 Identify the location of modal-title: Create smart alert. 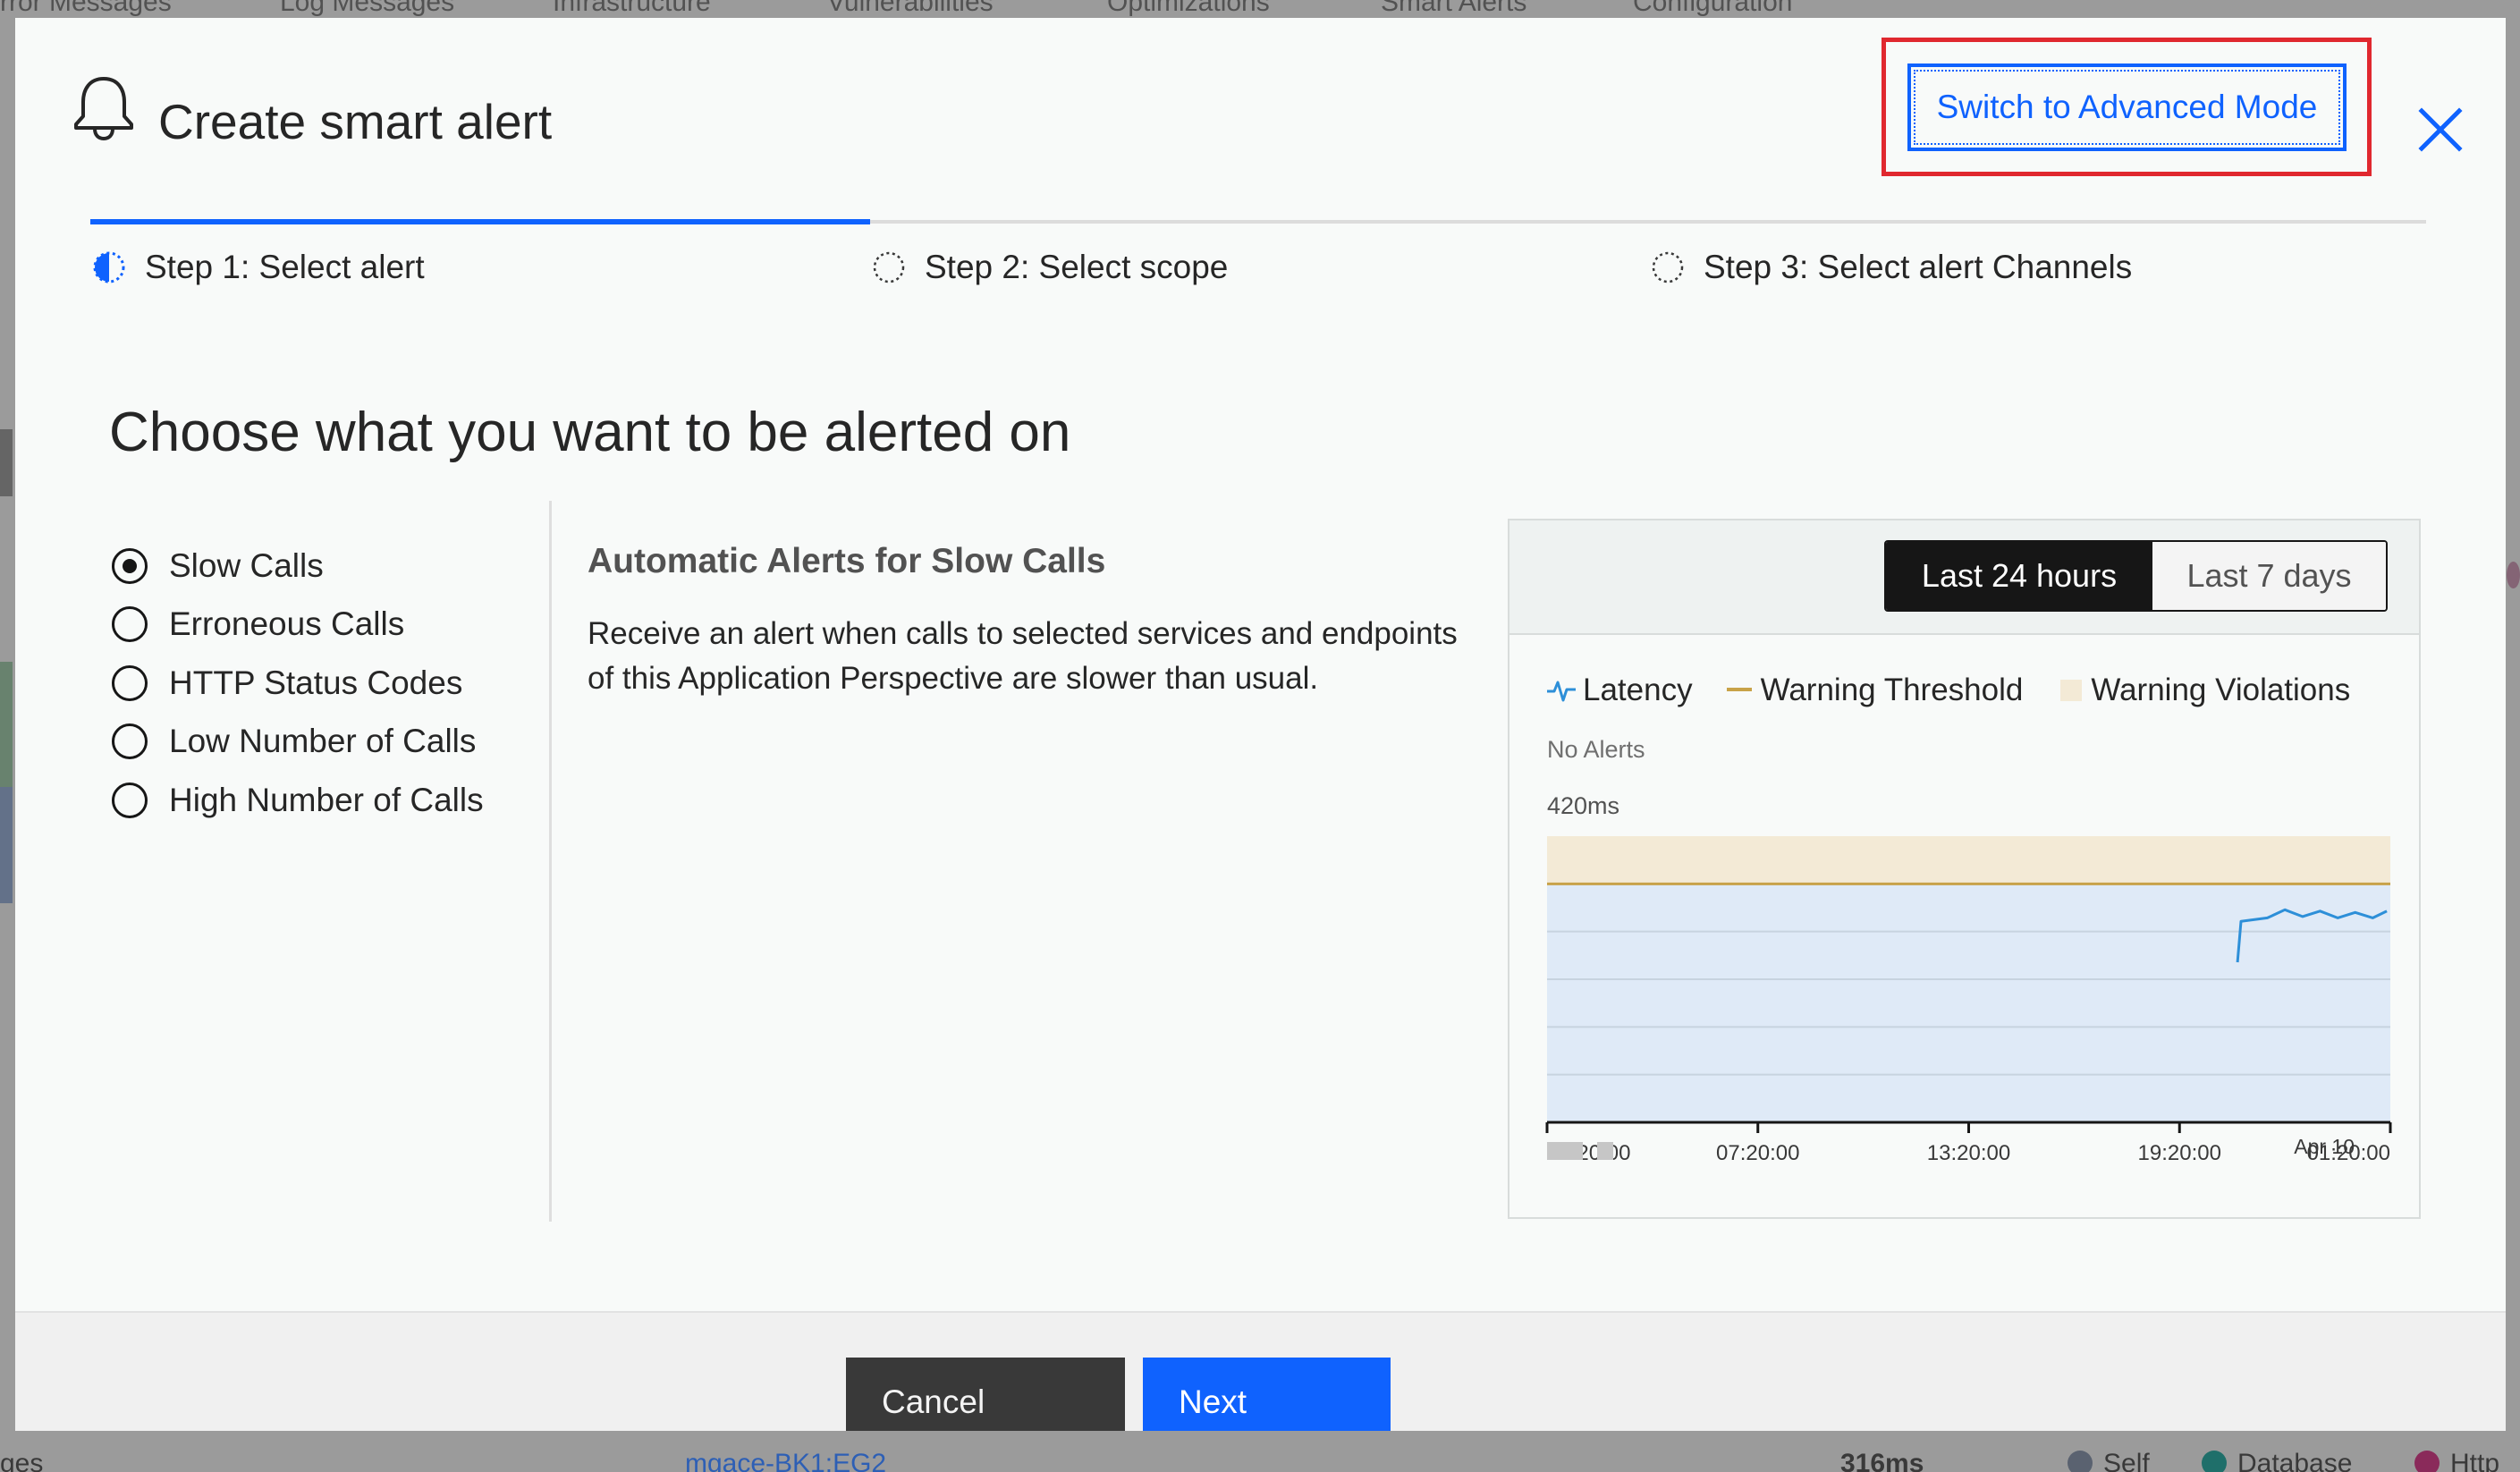
(355, 121).